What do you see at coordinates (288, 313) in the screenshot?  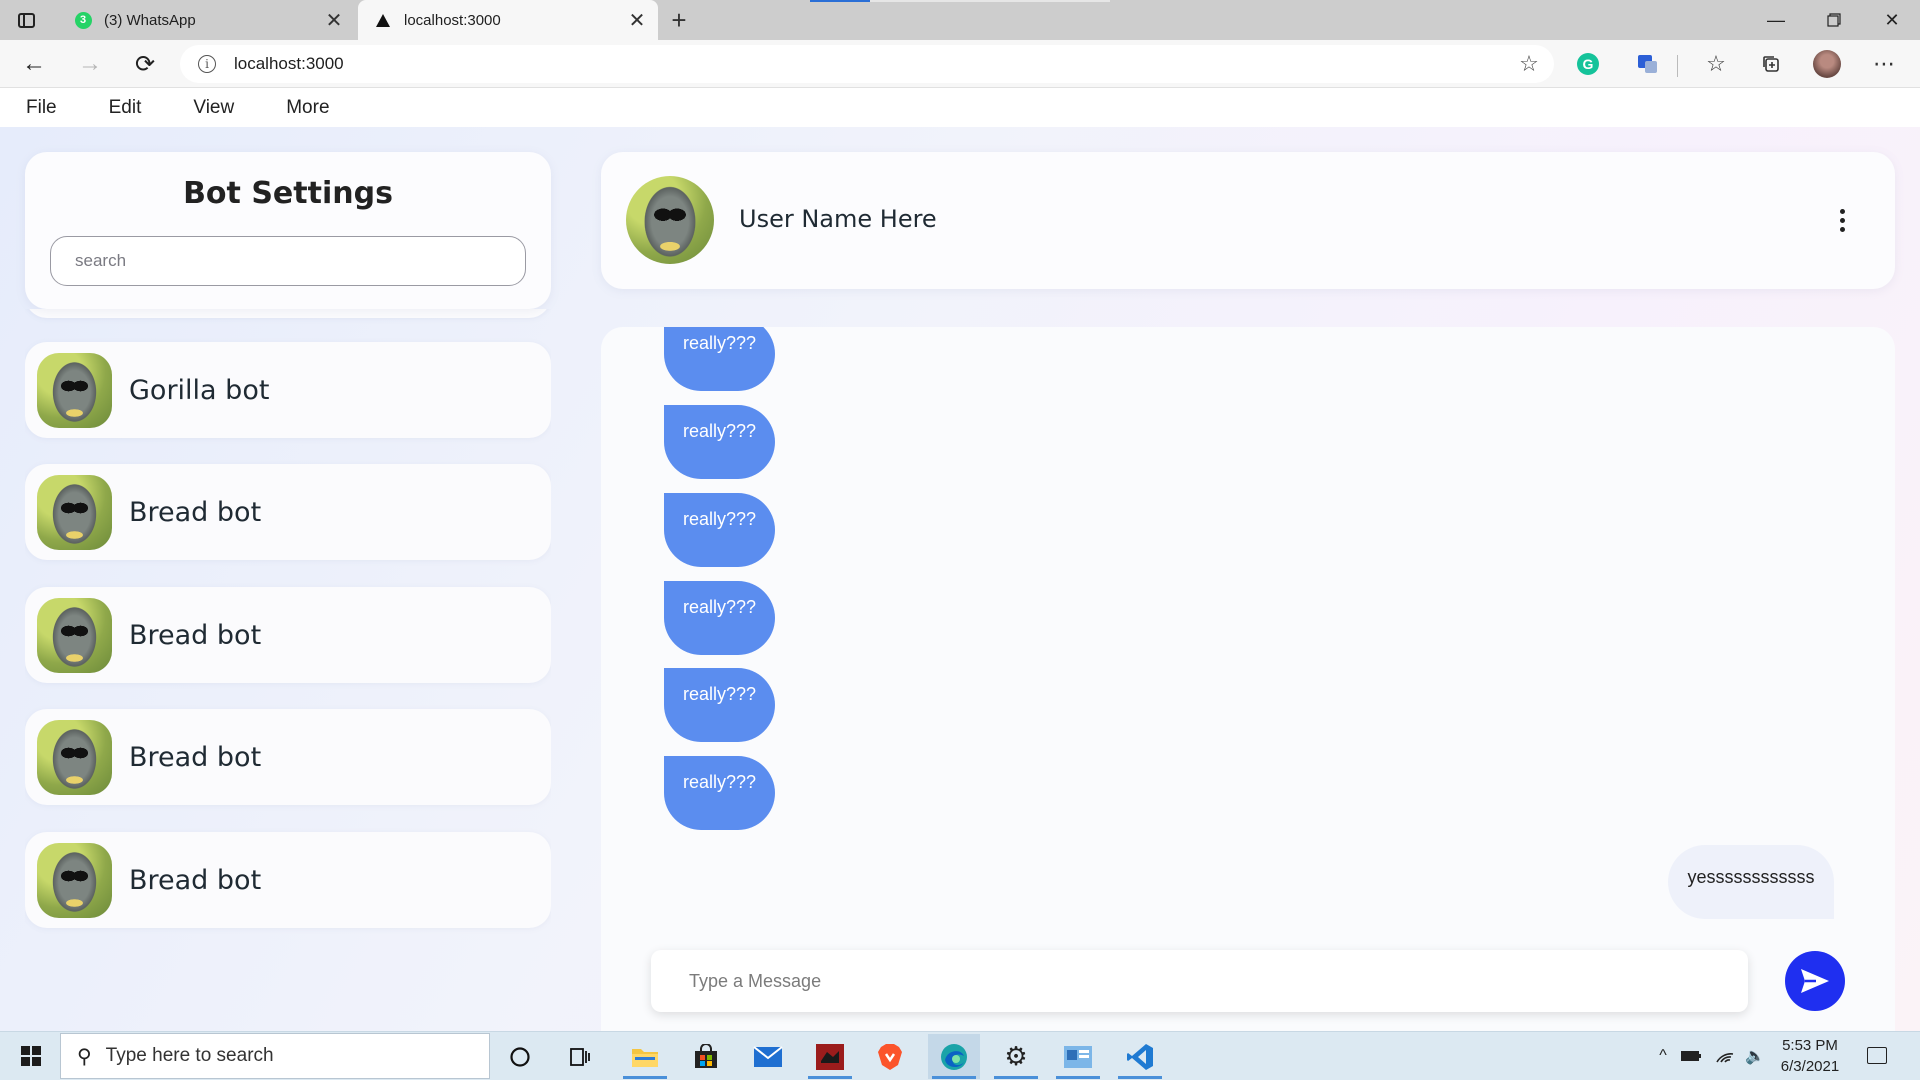 I see `bot-card` at bounding box center [288, 313].